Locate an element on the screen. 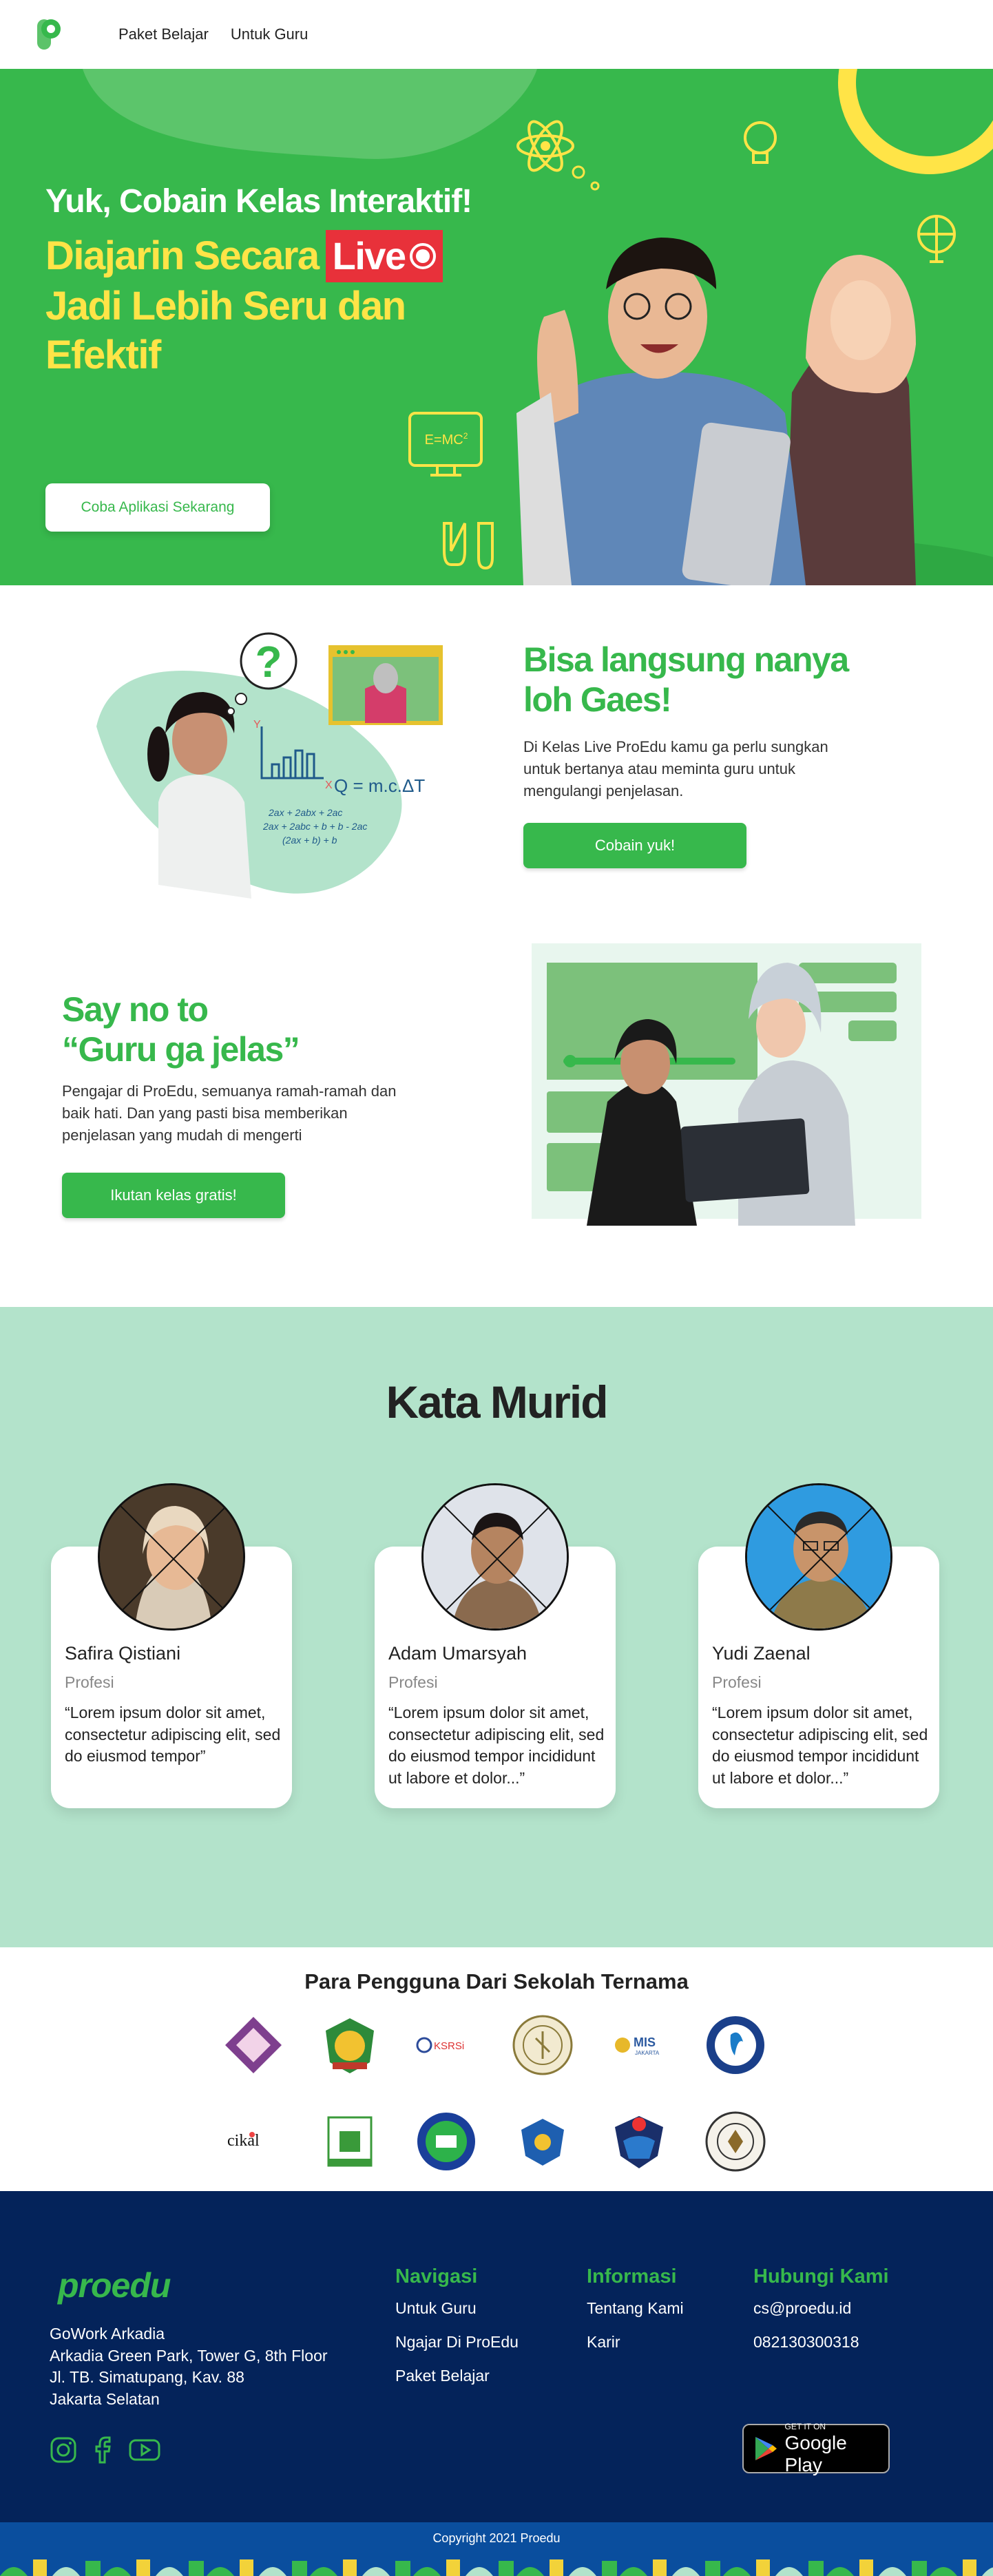 Image resolution: width=993 pixels, height=2576 pixels. proedu-logo-icon is located at coordinates (49, 34).